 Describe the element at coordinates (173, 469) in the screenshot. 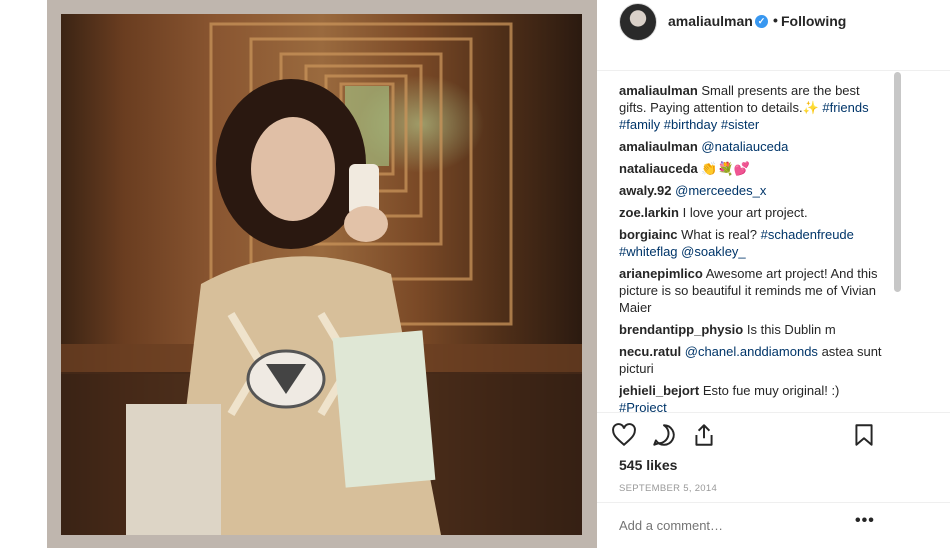

I see `shopping-bag-left` at that location.